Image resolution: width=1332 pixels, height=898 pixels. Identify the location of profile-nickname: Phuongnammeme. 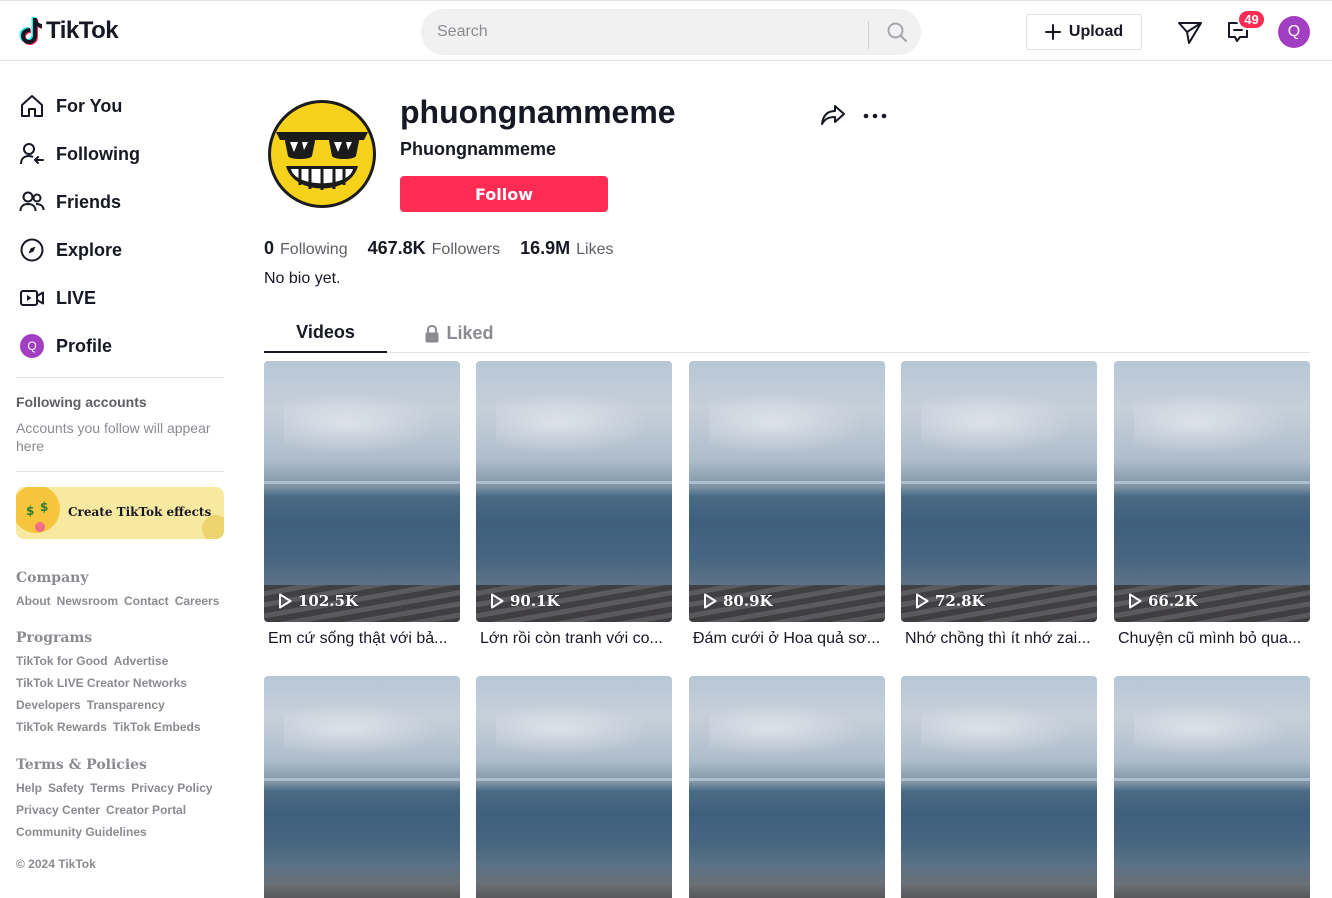
(478, 149).